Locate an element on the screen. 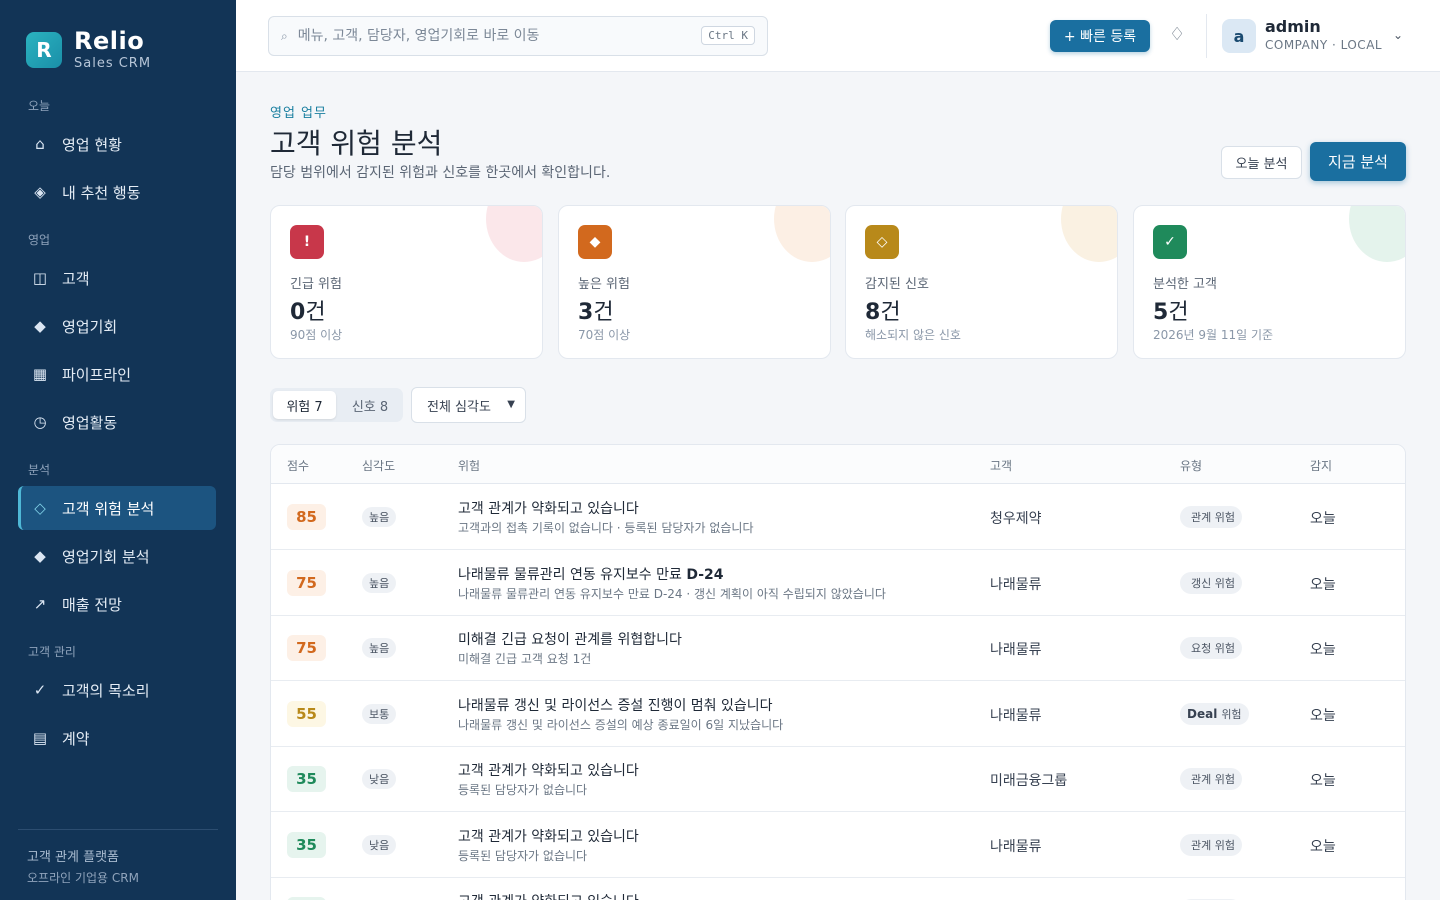  stat-value: 3건 is located at coordinates (596, 312).